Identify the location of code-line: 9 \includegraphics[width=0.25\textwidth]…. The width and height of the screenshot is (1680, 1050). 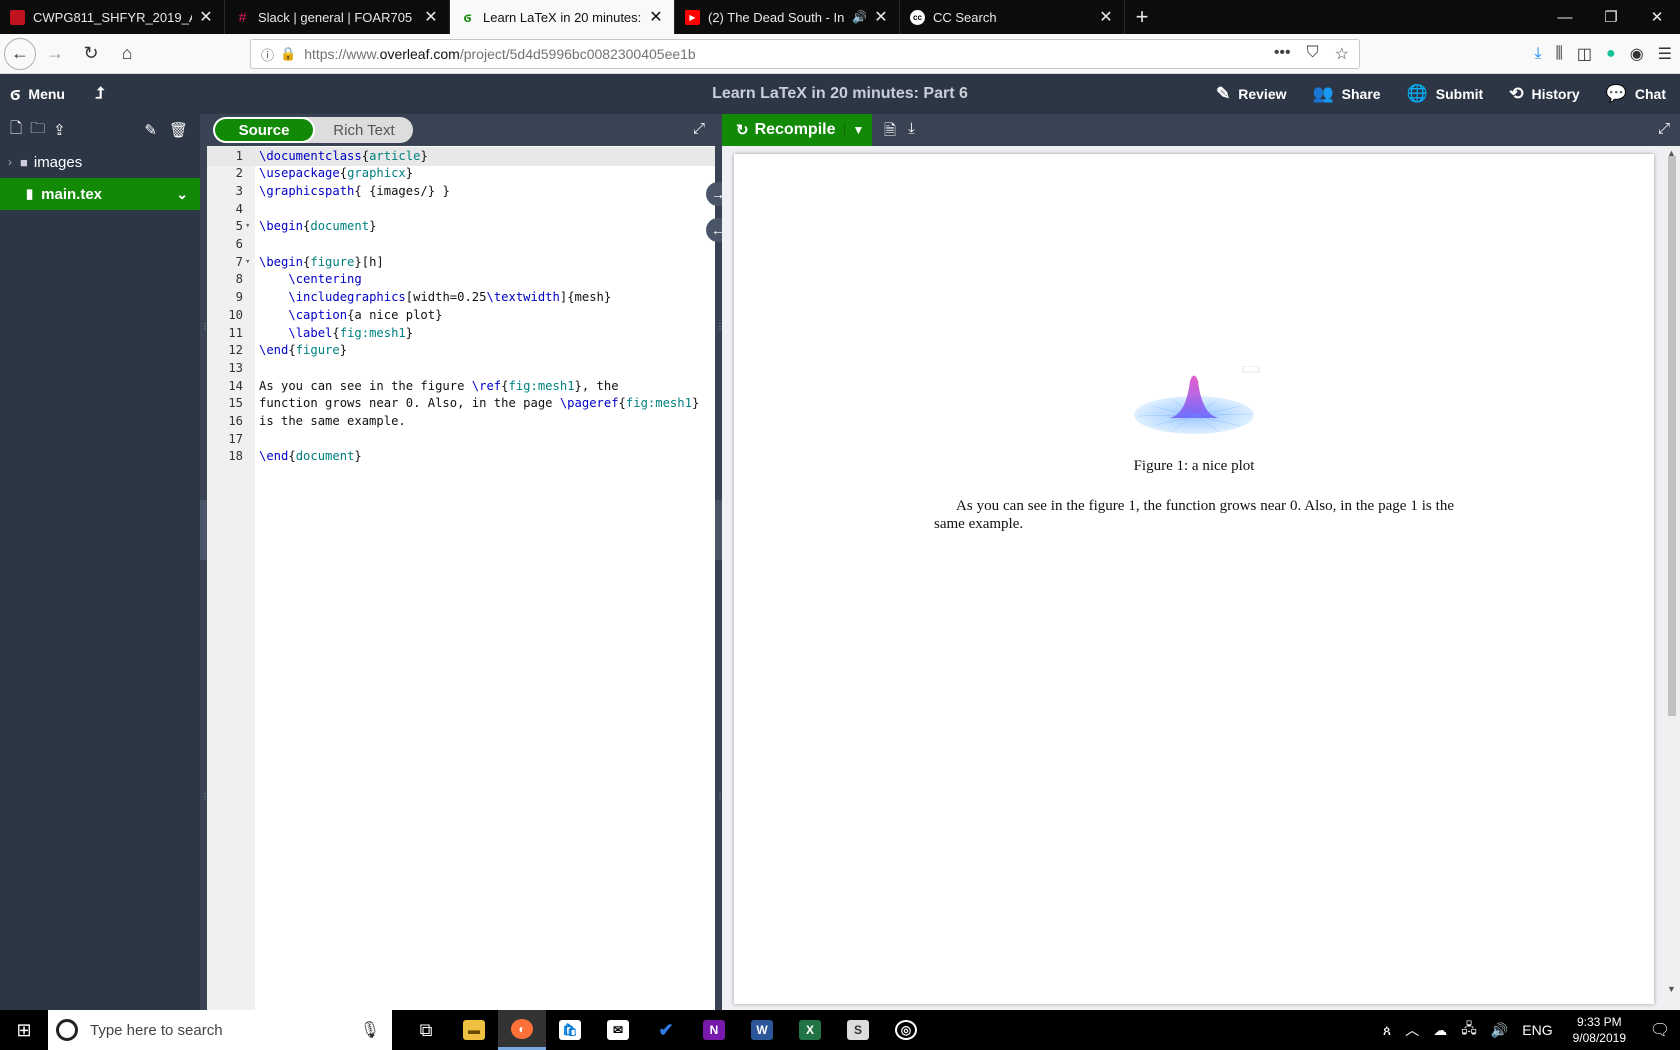
(461, 297).